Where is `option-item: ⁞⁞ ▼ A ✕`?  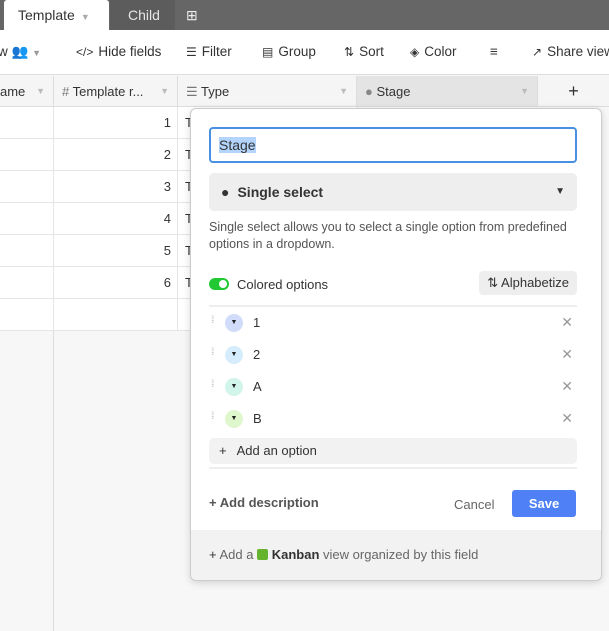
option-item: ⁞⁞ ▼ A ✕ is located at coordinates (393, 387).